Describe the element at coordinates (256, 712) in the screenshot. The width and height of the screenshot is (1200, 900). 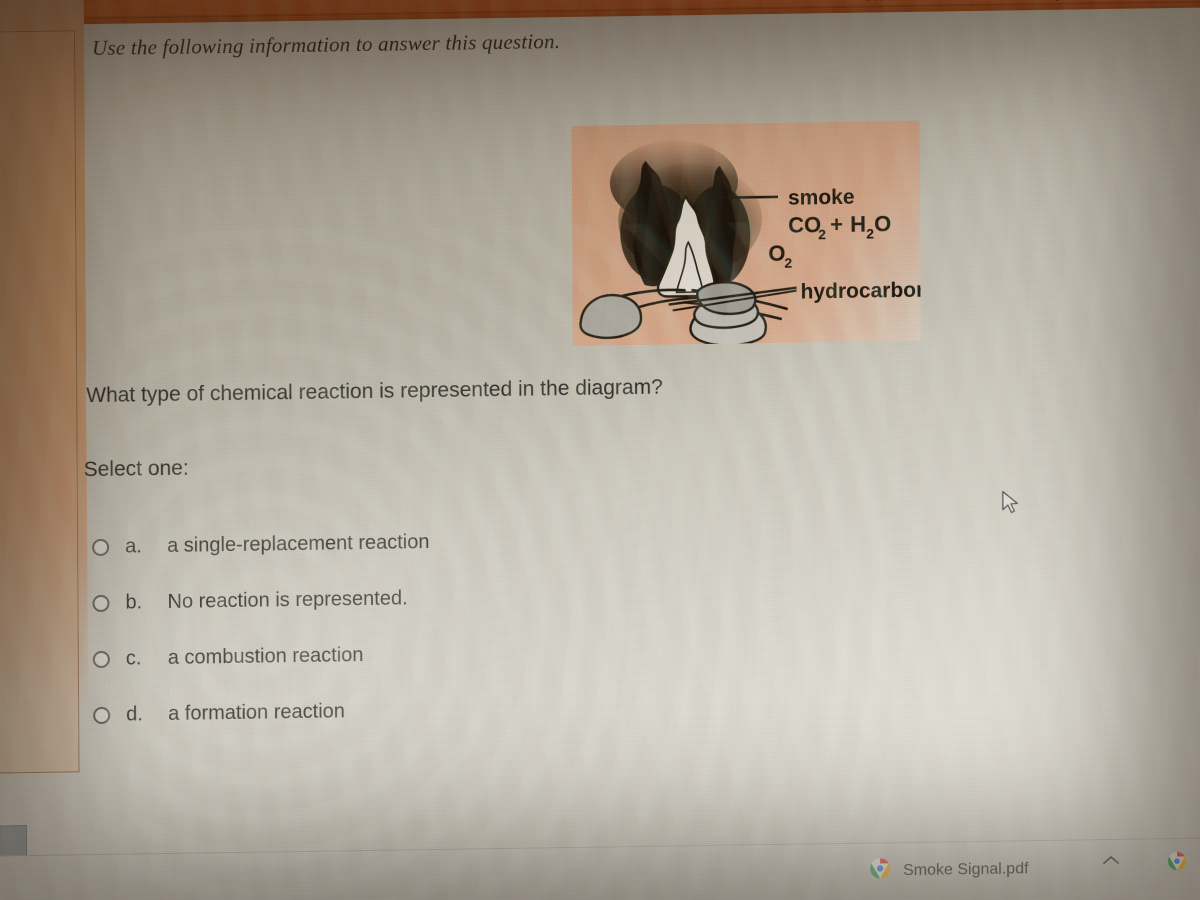
I see `option-label-d: a formation reaction` at that location.